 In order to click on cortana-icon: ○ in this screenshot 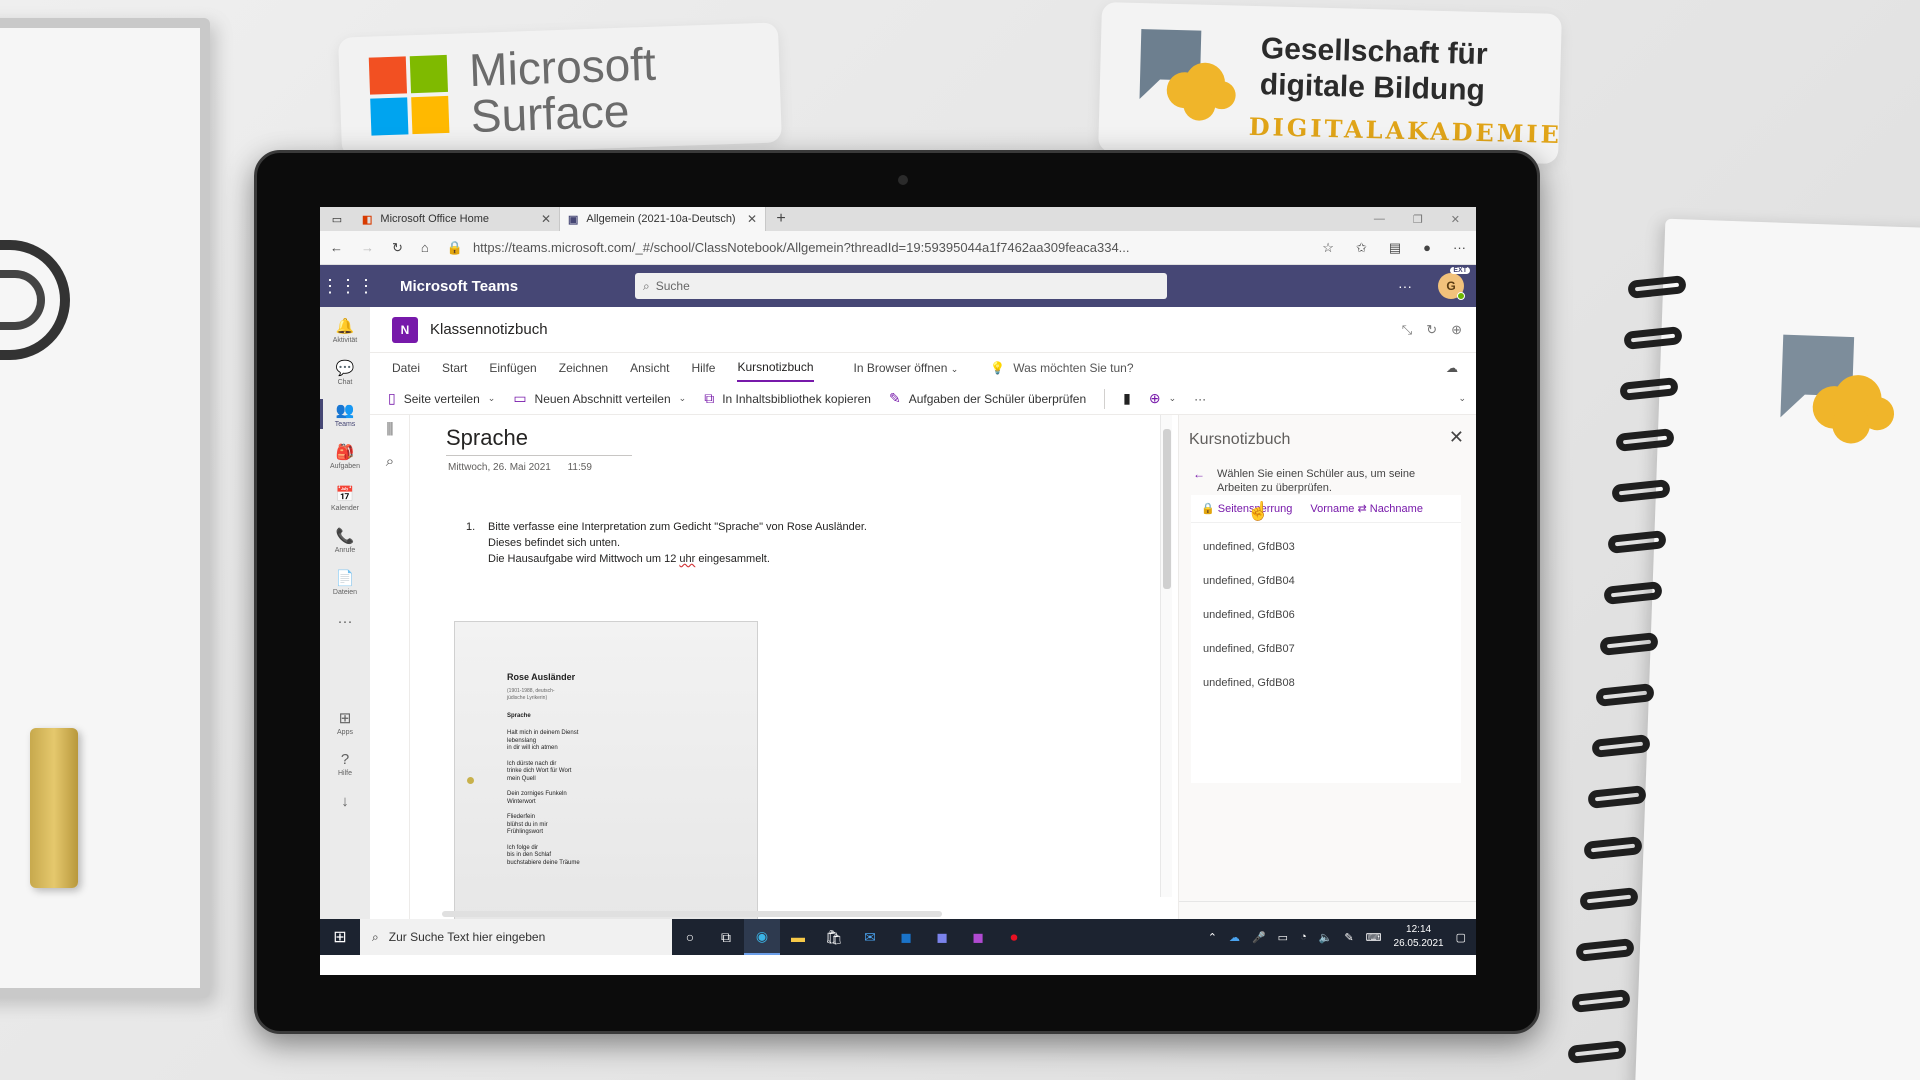, I will do `click(690, 937)`.